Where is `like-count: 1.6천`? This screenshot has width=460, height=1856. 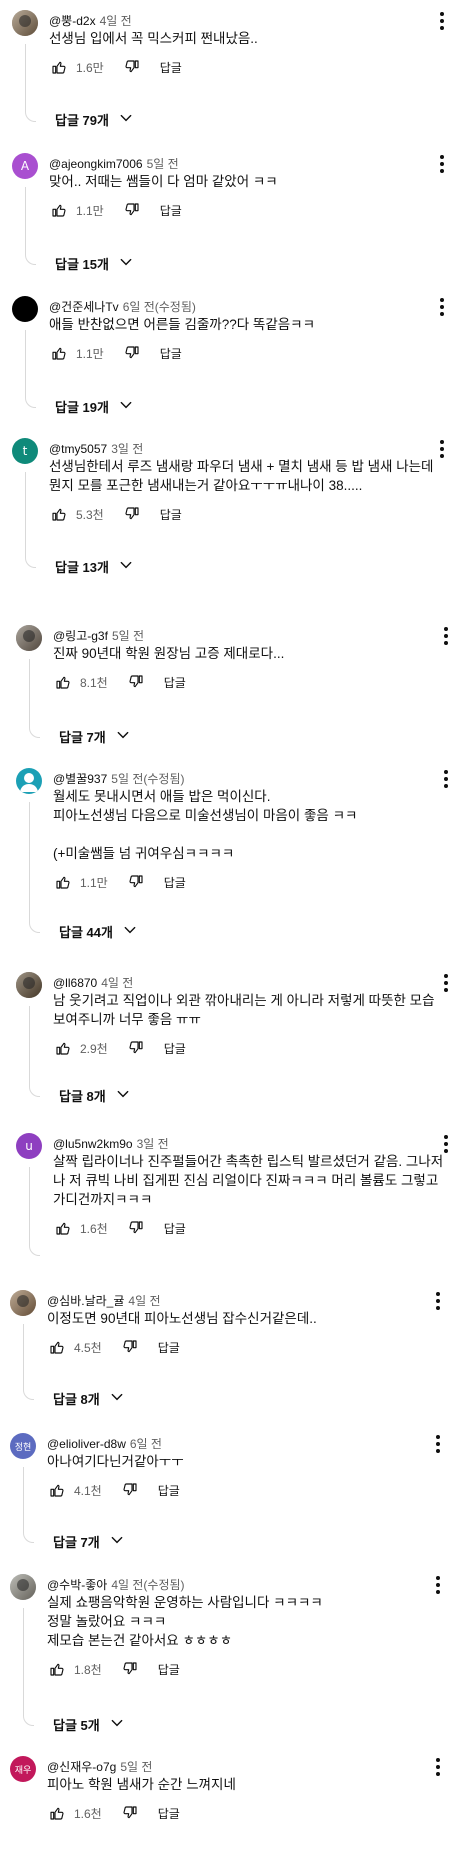 like-count: 1.6천 is located at coordinates (88, 1813).